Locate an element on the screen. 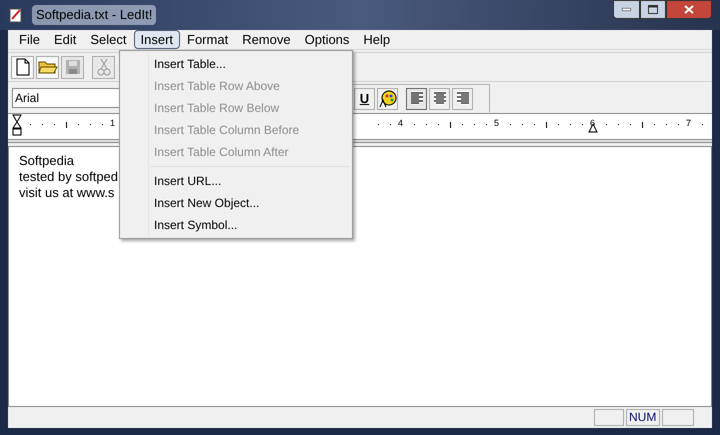  menu-item: Options is located at coordinates (327, 39).